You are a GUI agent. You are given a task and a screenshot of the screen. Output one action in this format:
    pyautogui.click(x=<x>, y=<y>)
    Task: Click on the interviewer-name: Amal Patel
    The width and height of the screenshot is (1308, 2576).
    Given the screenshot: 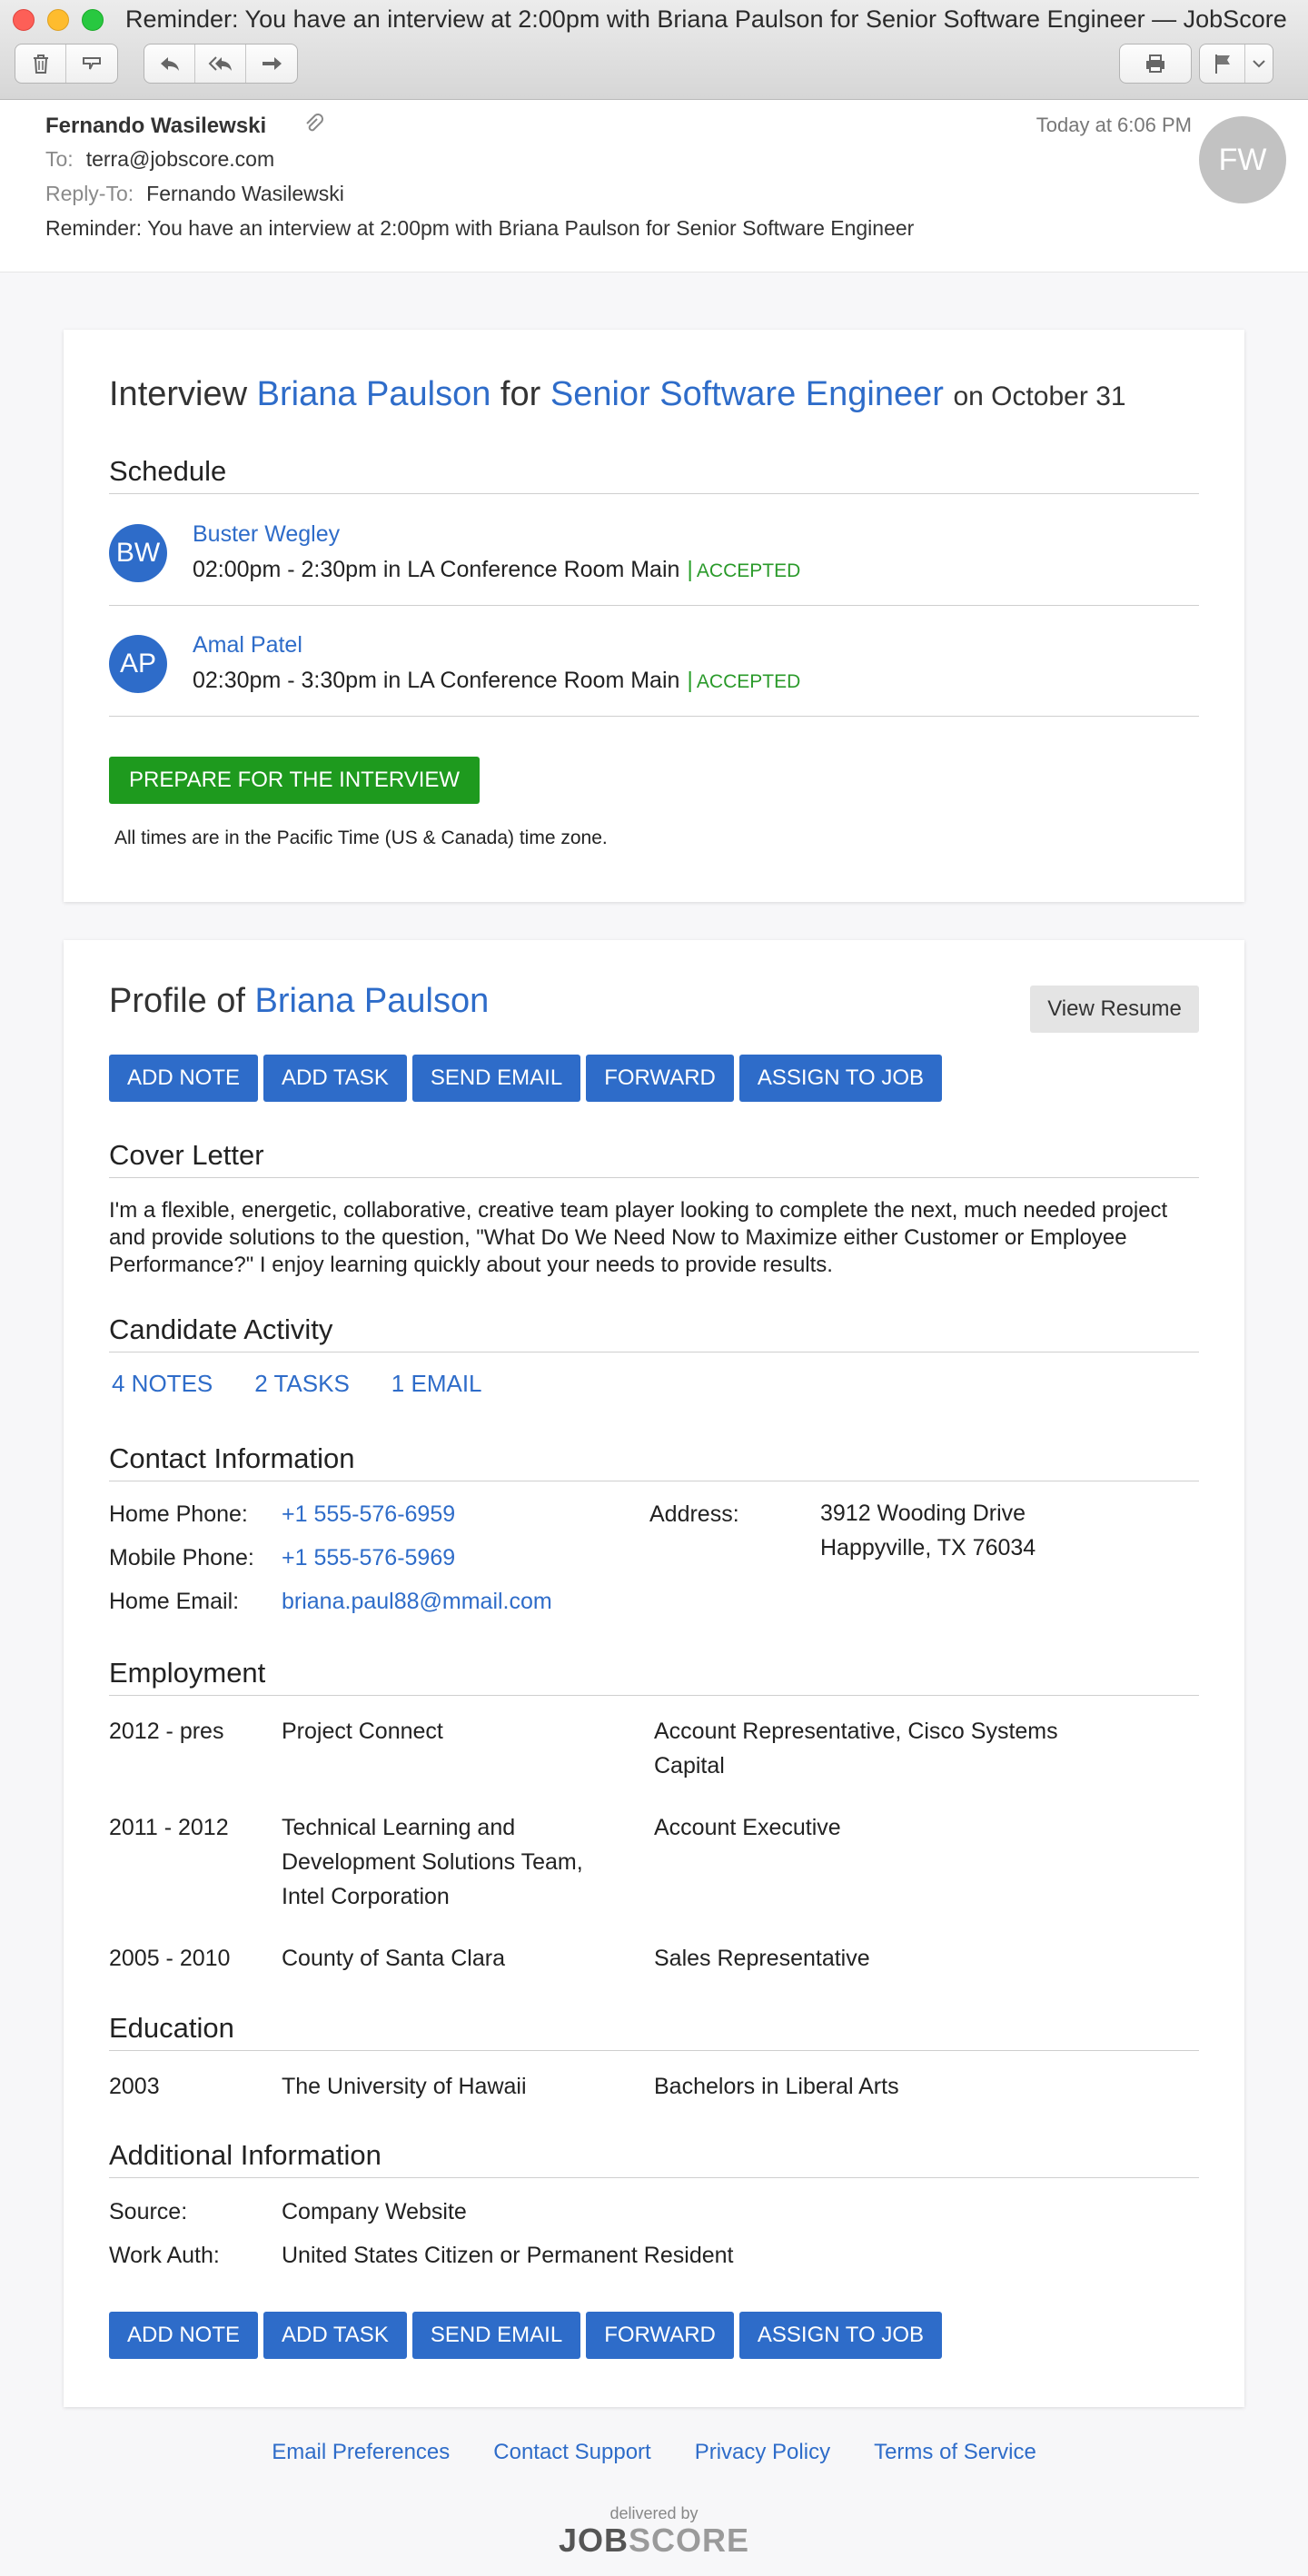 What is the action you would take?
    pyautogui.click(x=247, y=645)
    